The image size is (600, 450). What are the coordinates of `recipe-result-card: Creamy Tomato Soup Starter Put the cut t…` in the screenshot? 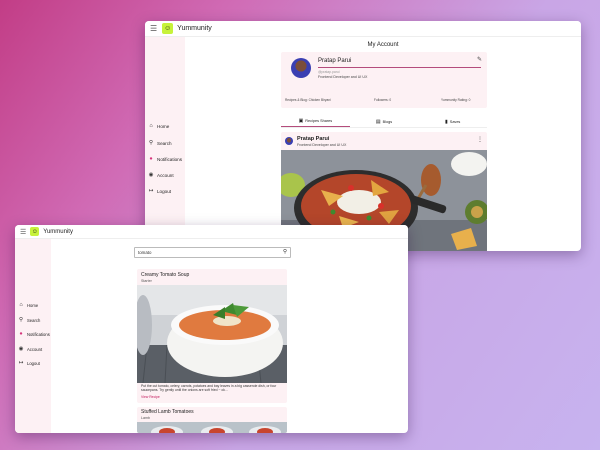 It's located at (212, 336).